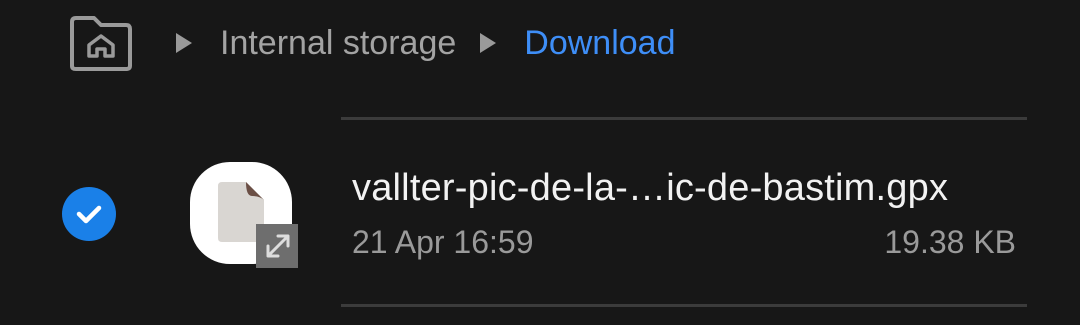  I want to click on home-folder-icon, so click(101, 43).